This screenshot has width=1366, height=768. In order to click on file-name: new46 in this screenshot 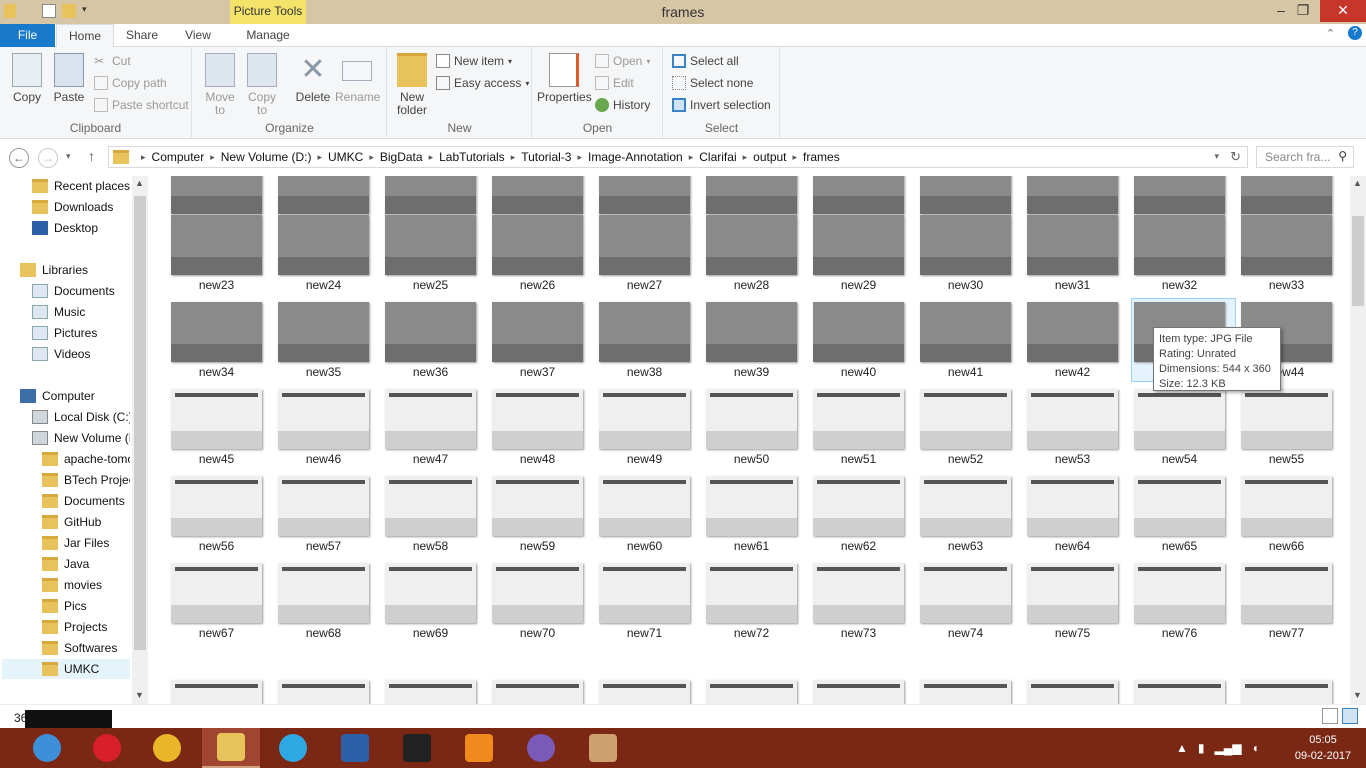, I will do `click(323, 459)`.